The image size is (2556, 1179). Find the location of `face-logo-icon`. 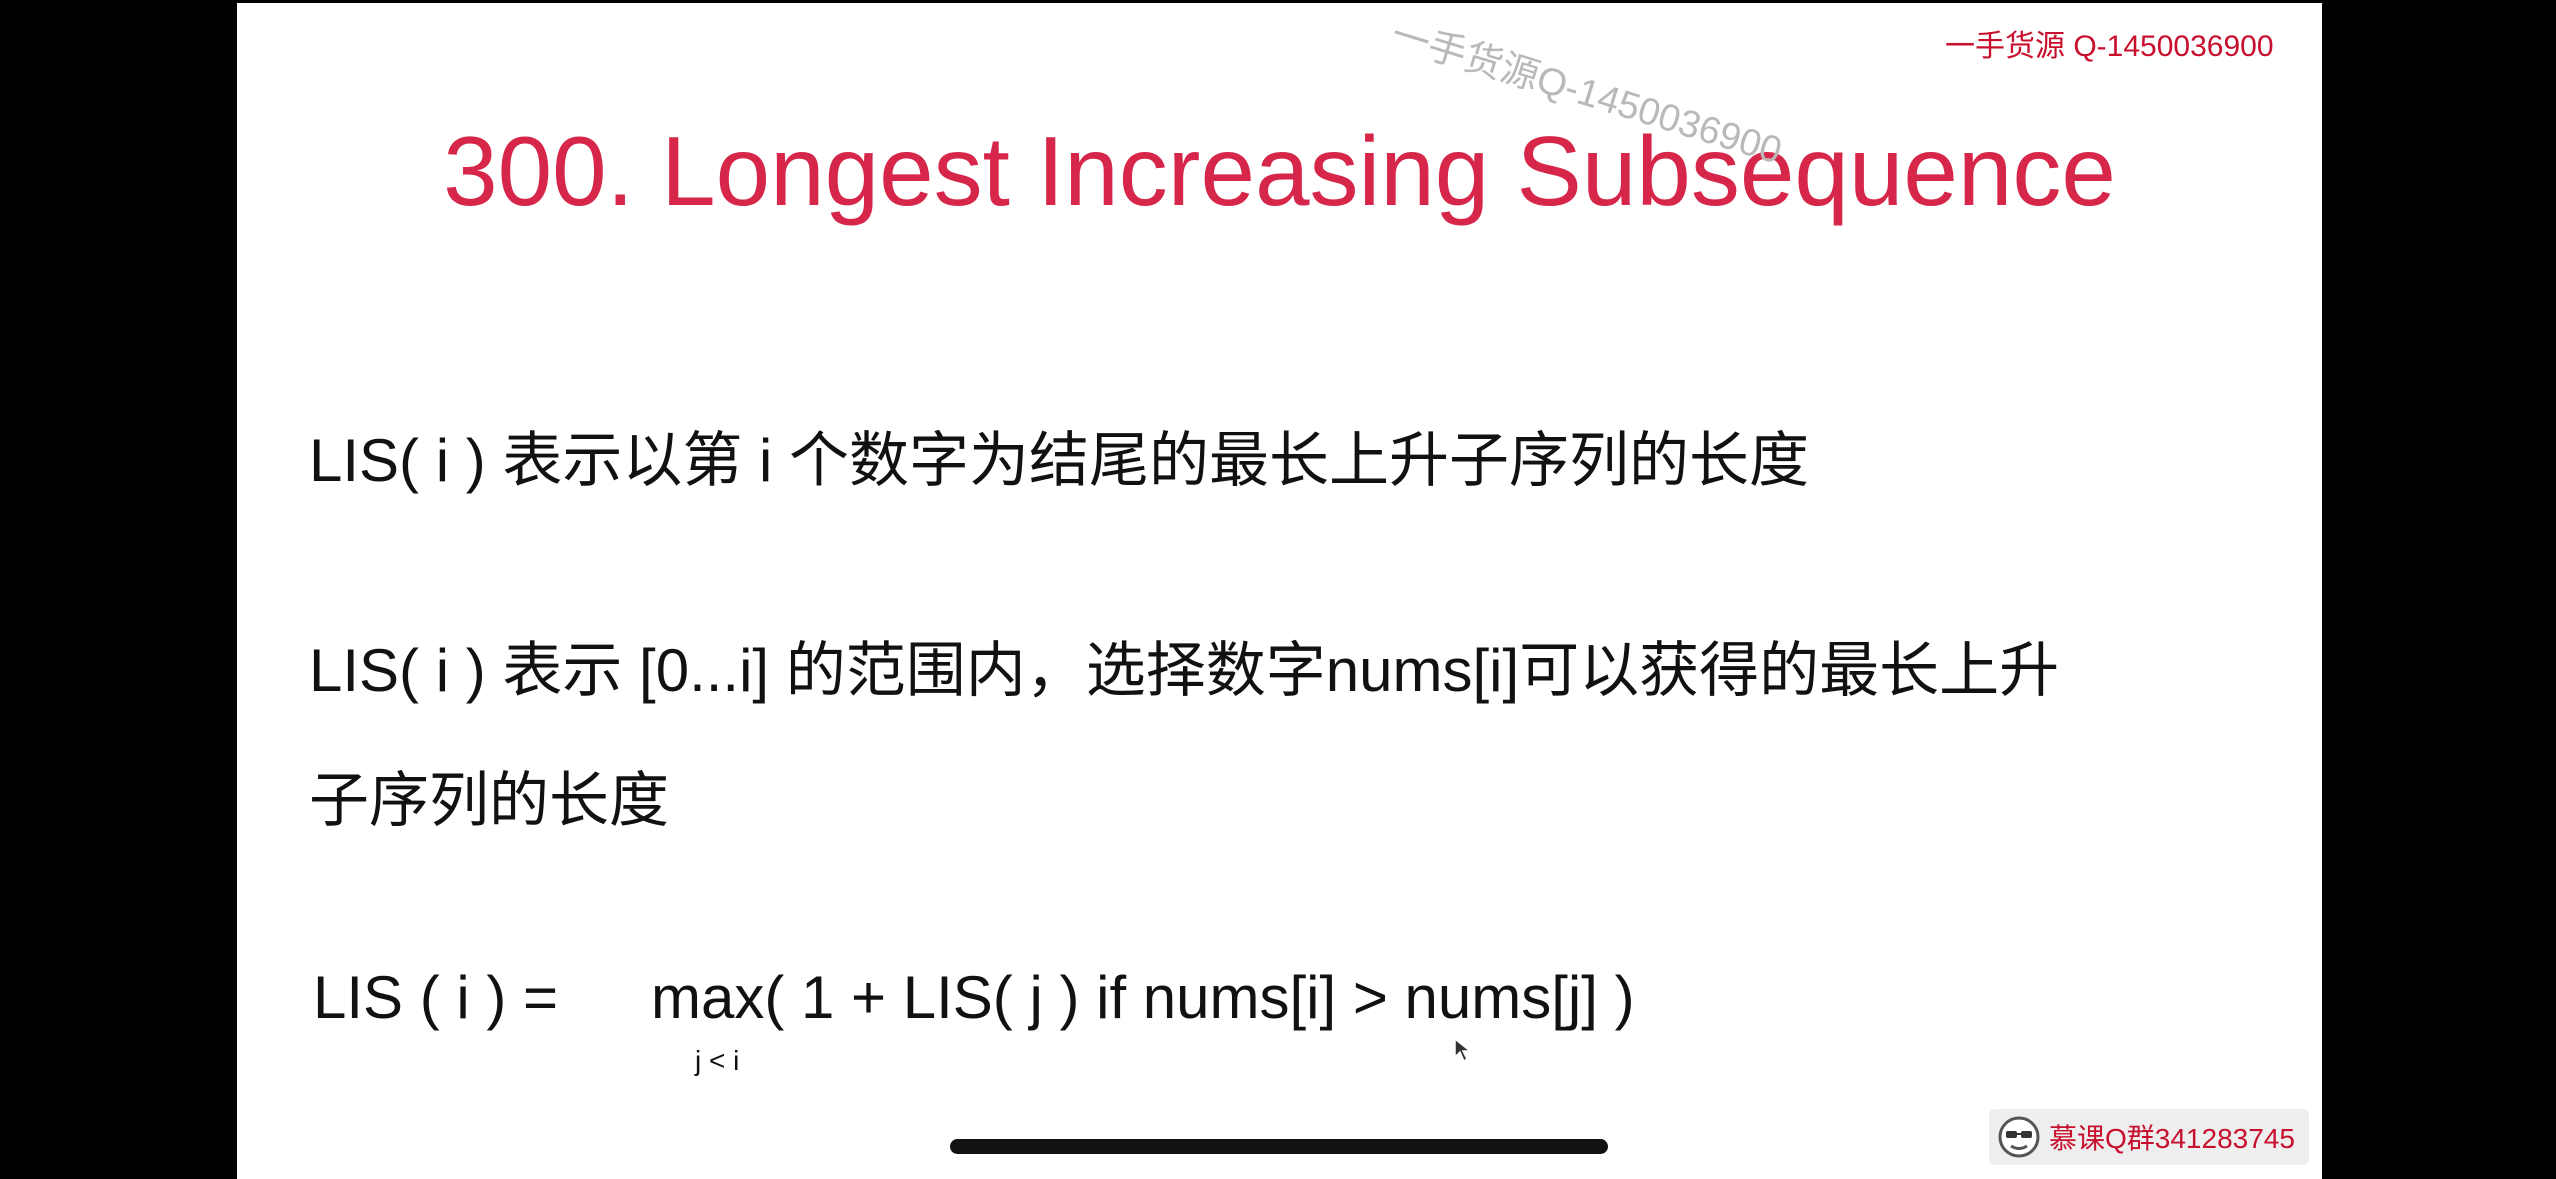

face-logo-icon is located at coordinates (2019, 1137).